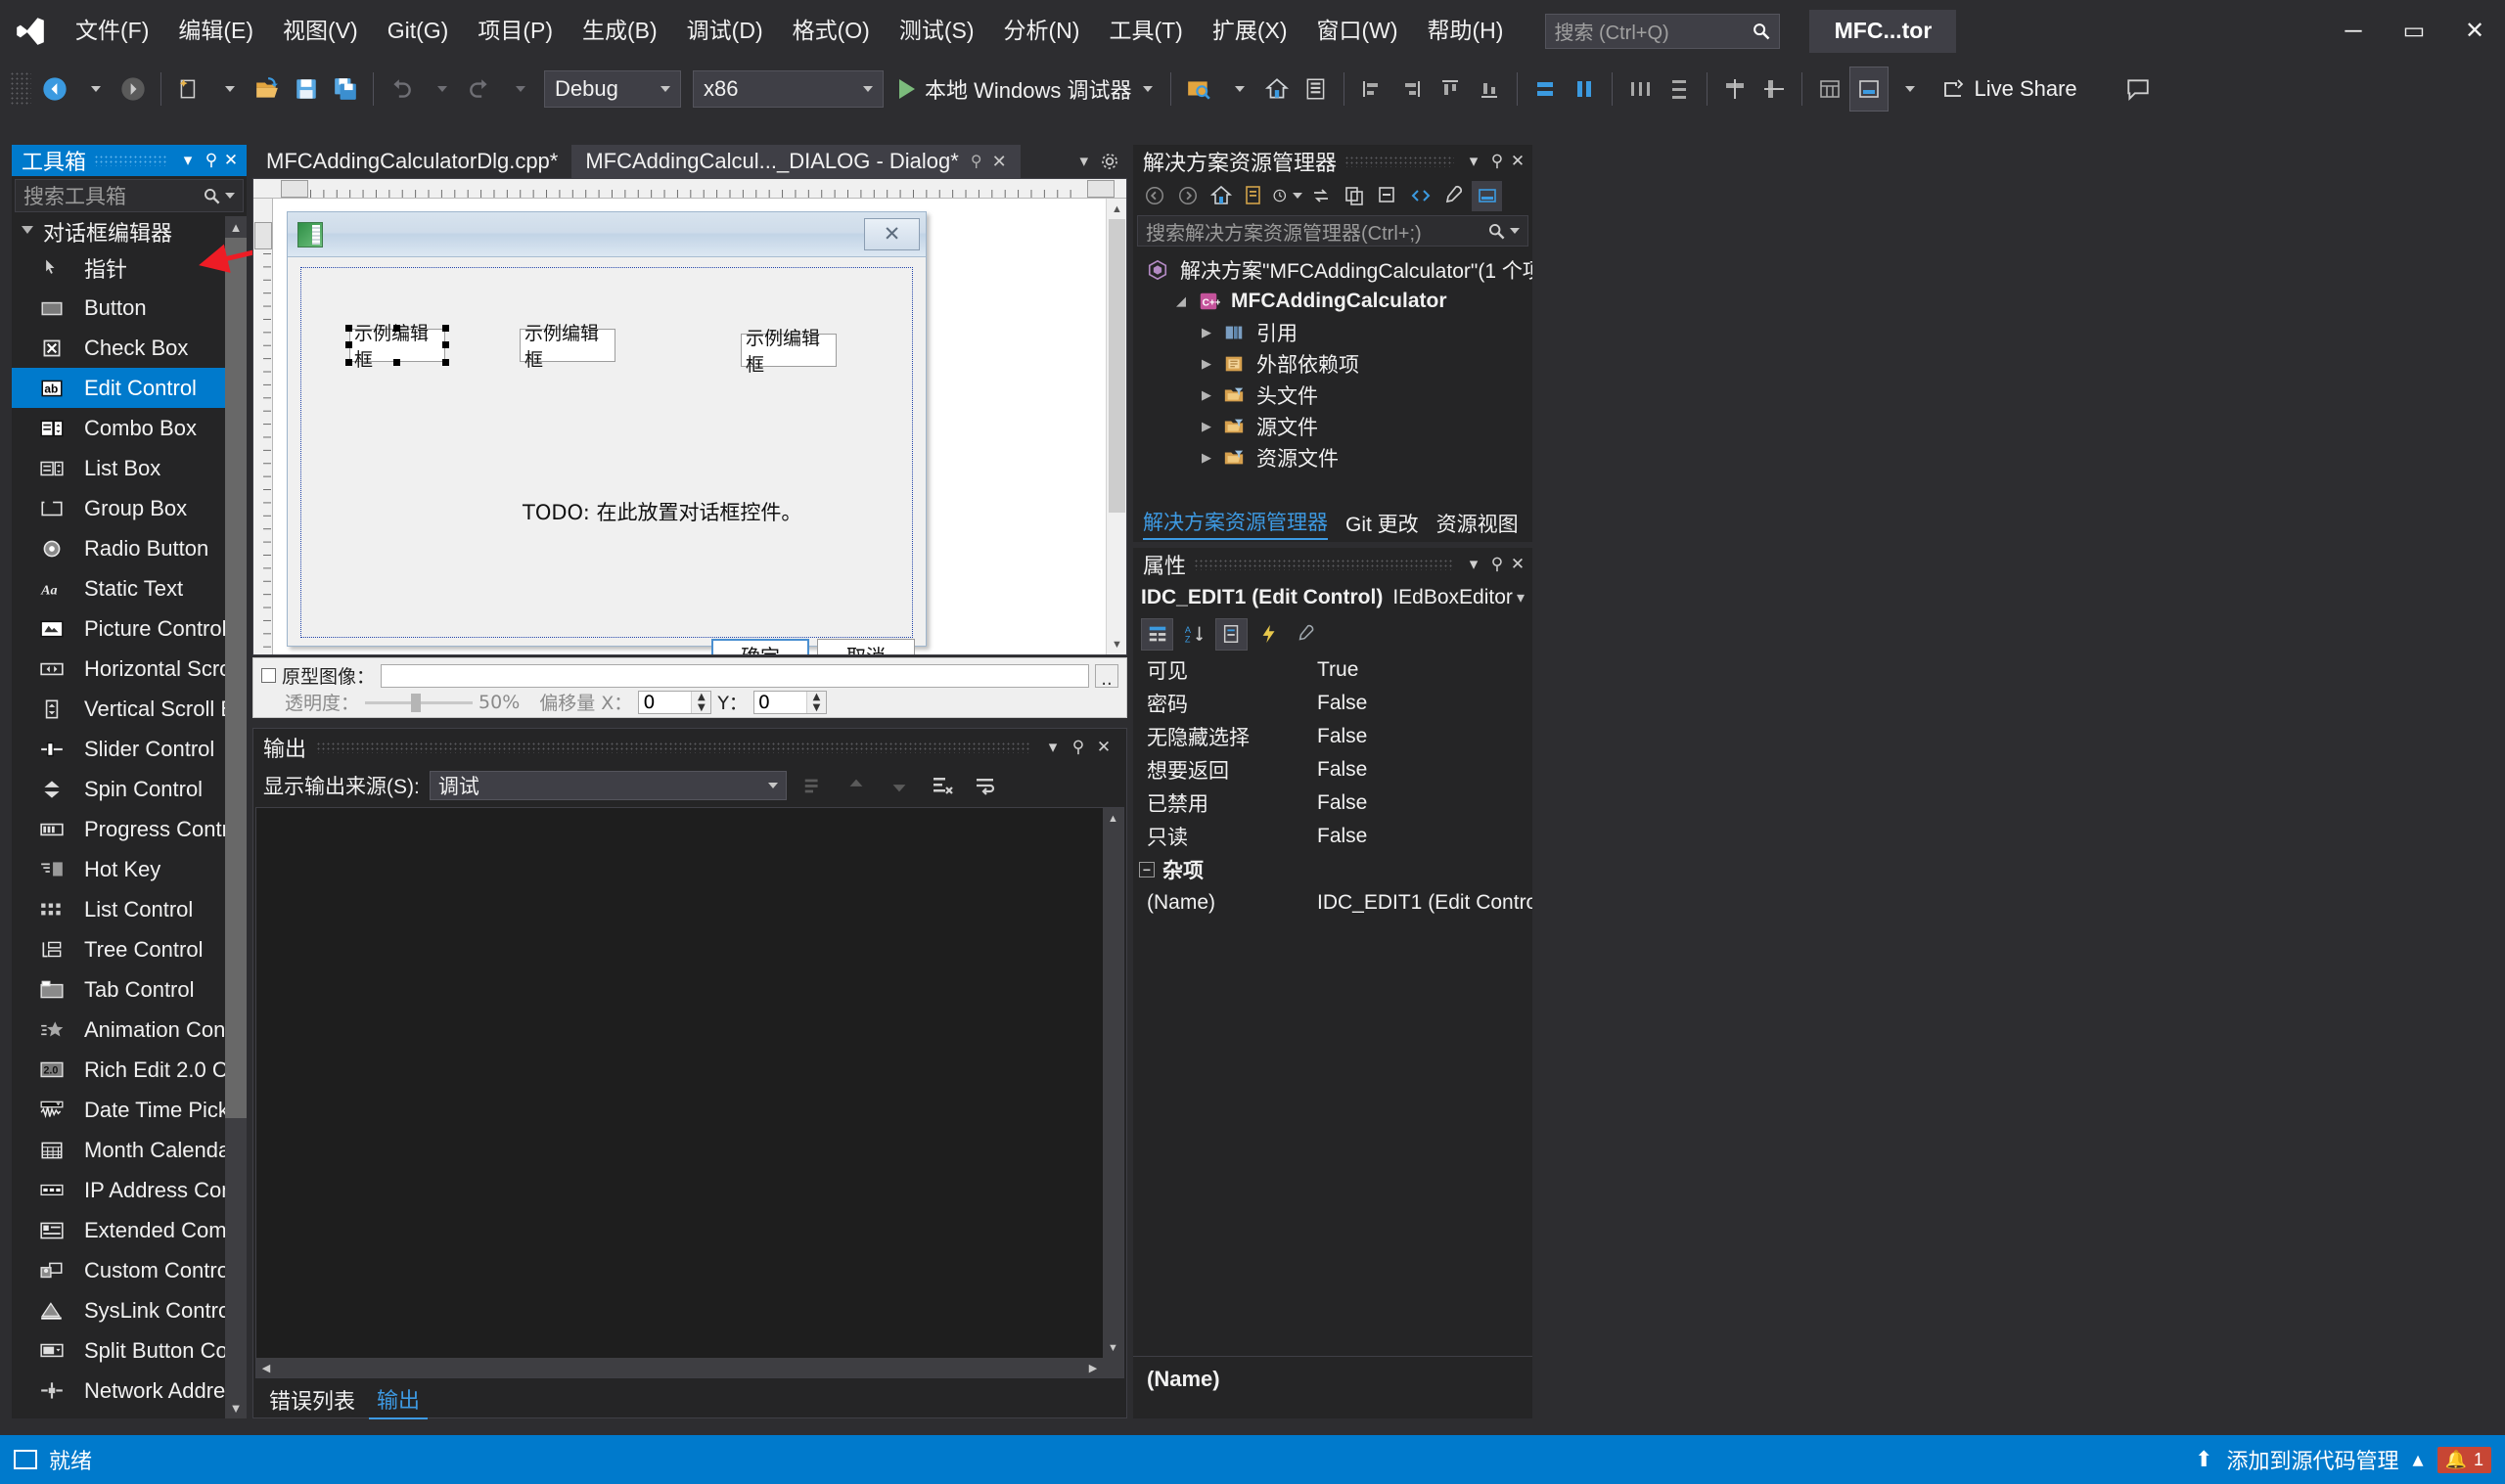 This screenshot has height=1484, width=2505. I want to click on toolbox-item-static-text: Aa Static Text, so click(129, 588).